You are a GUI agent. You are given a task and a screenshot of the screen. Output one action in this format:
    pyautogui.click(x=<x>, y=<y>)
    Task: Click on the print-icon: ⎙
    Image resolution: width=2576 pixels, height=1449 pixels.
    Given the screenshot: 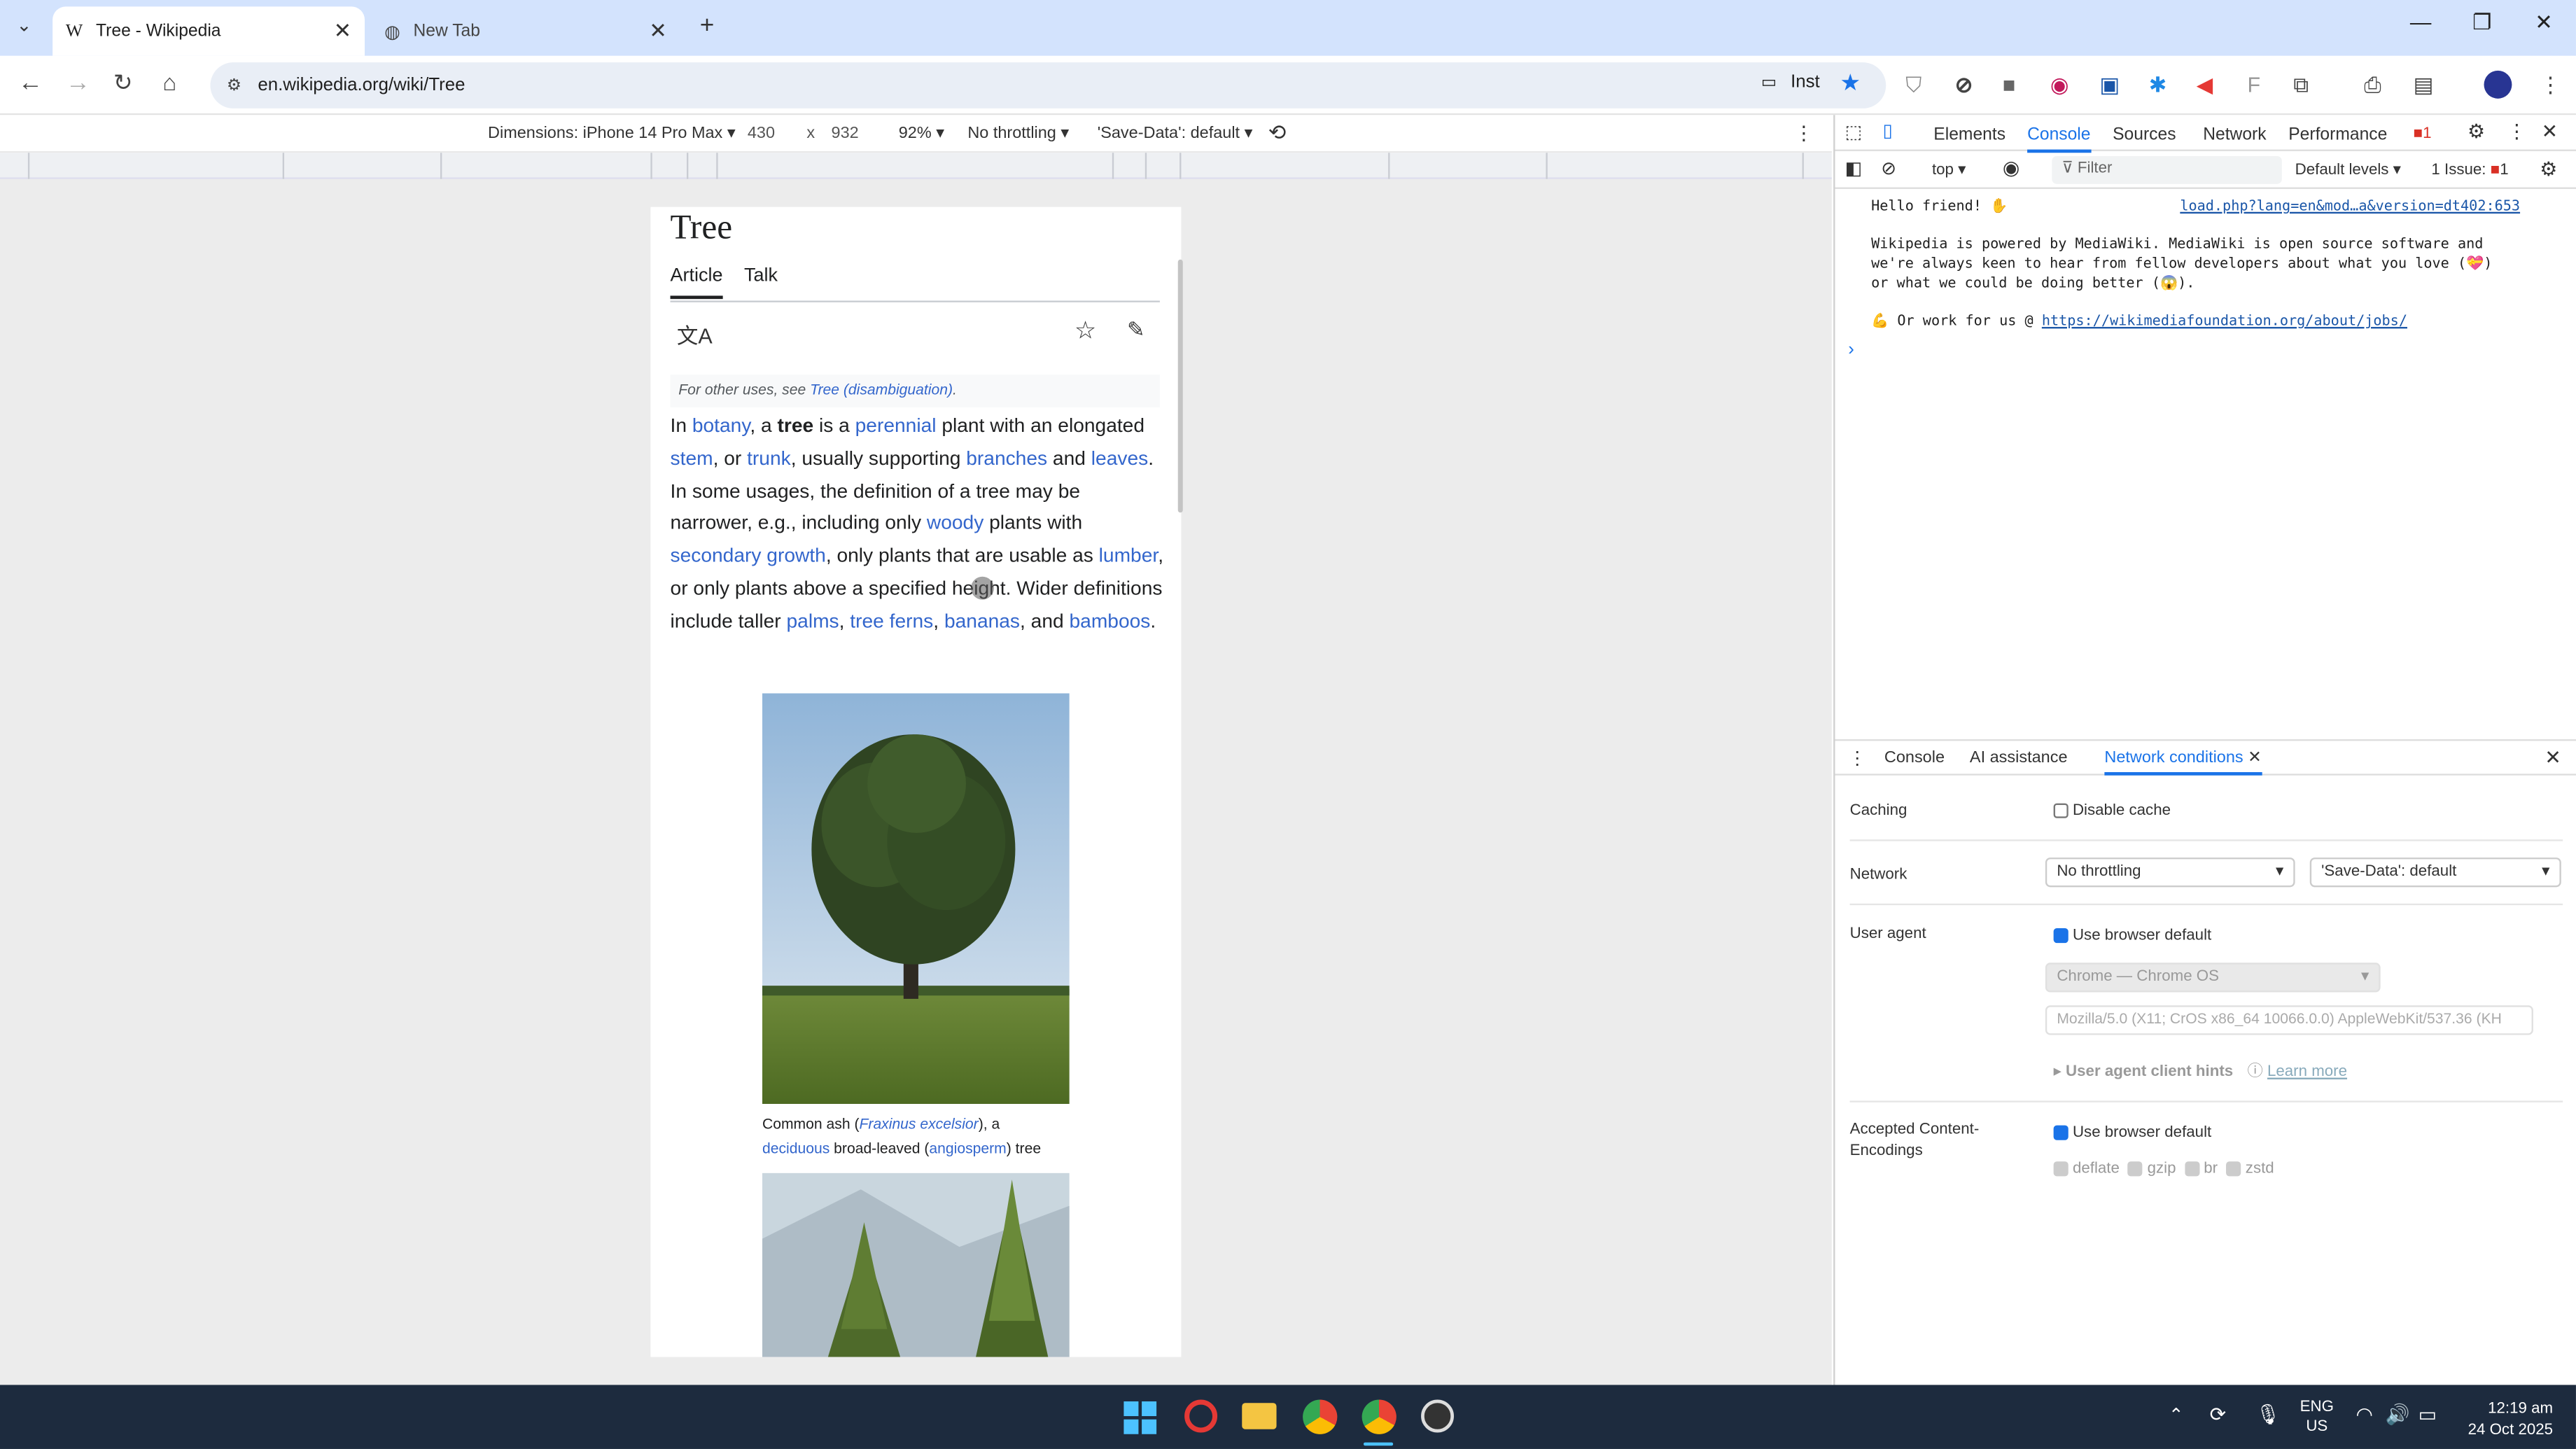 What is the action you would take?
    pyautogui.click(x=2372, y=85)
    